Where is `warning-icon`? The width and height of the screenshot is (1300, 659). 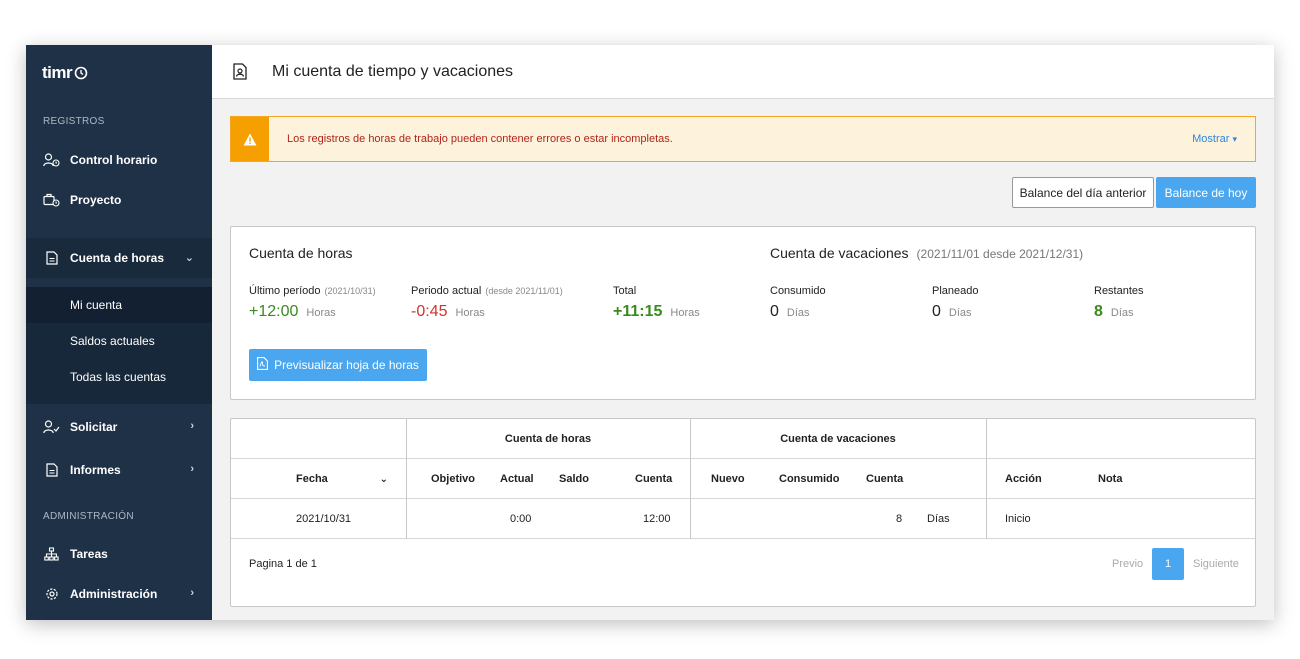
warning-icon is located at coordinates (250, 139).